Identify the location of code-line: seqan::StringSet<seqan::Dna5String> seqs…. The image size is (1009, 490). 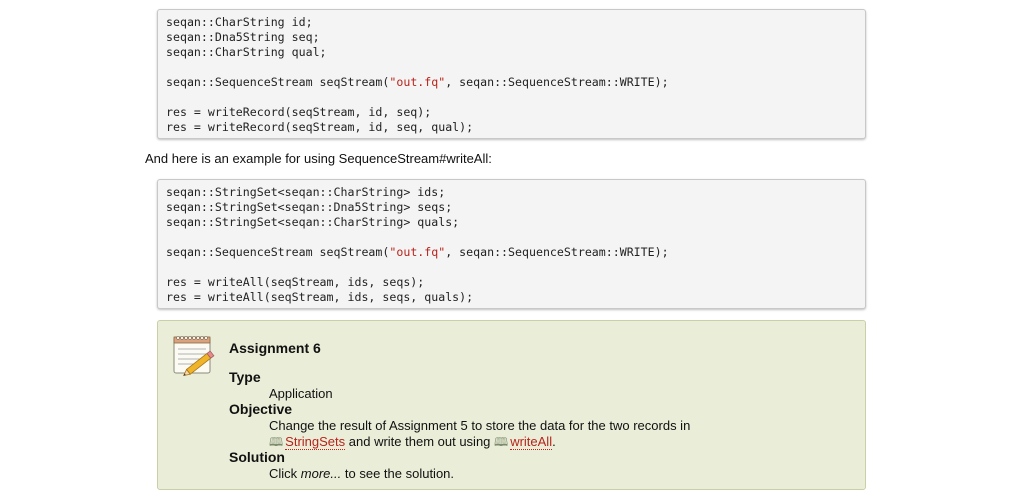
(309, 207).